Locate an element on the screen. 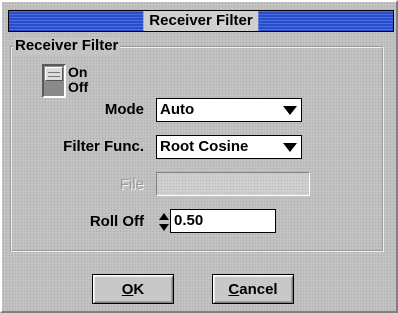 The height and width of the screenshot is (313, 398). filter-func-select: Root Cosine is located at coordinates (229, 147).